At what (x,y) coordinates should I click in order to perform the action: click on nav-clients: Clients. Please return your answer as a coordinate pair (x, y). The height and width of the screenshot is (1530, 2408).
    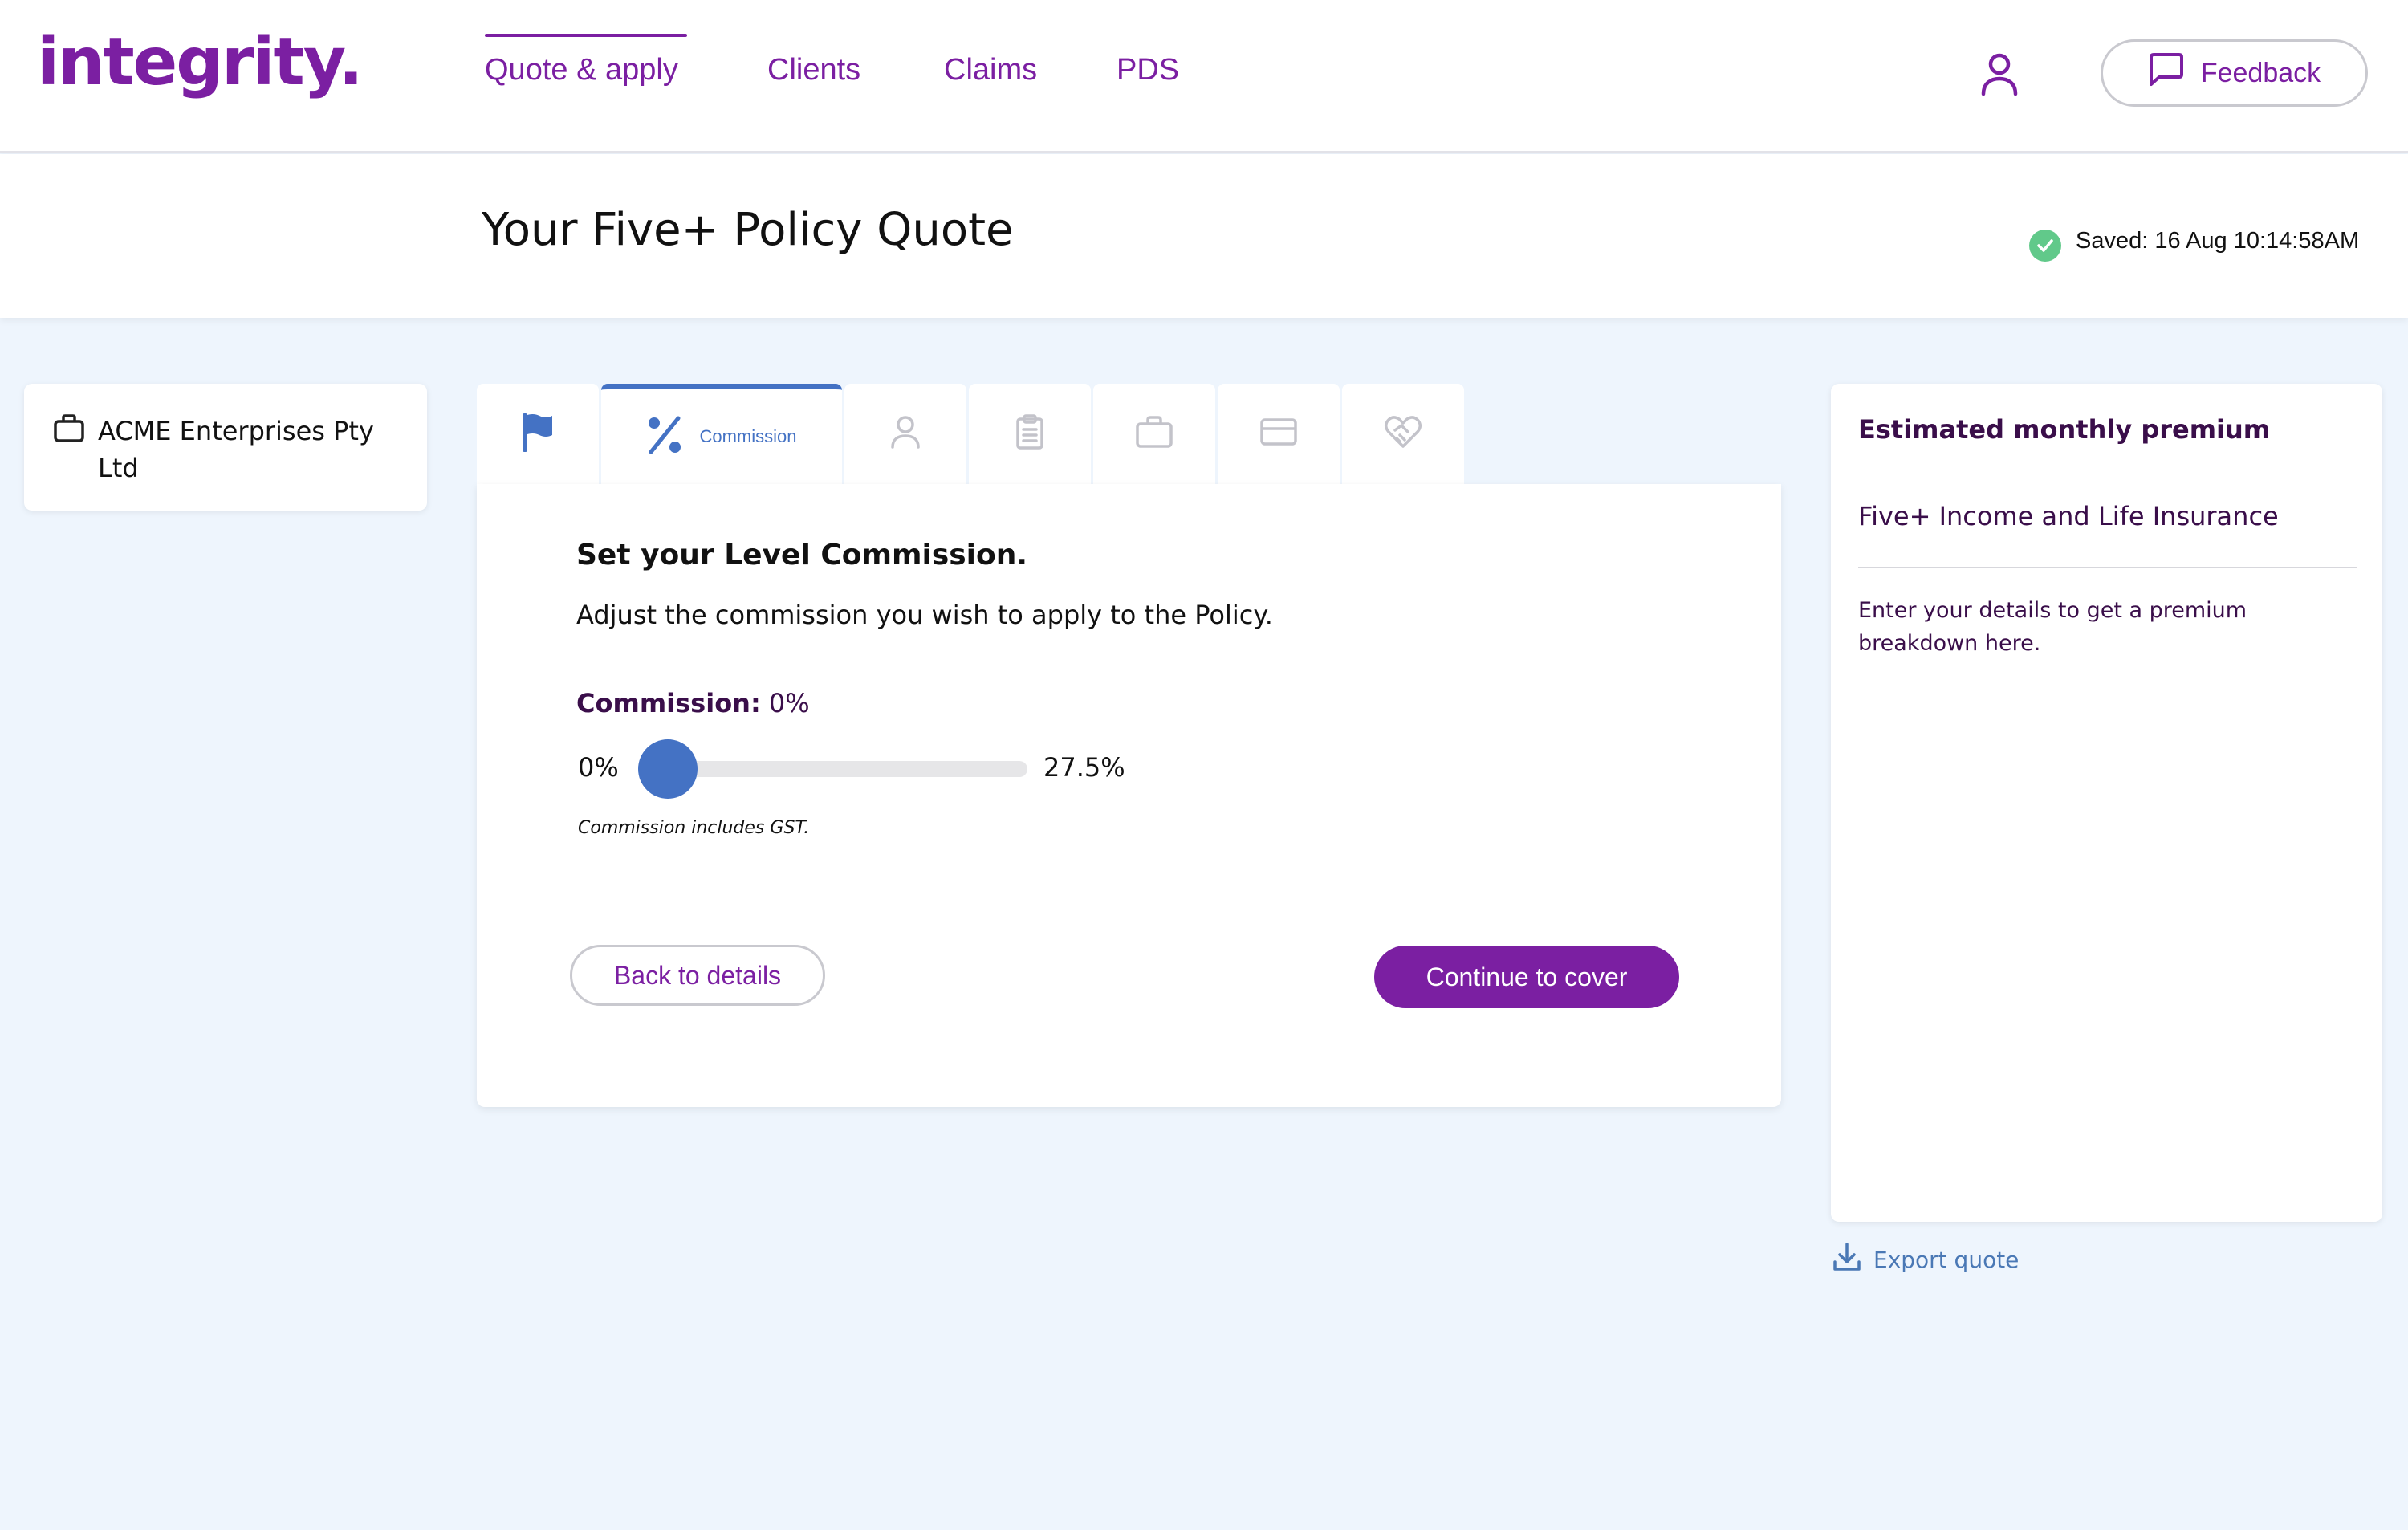
    Looking at the image, I should click on (813, 70).